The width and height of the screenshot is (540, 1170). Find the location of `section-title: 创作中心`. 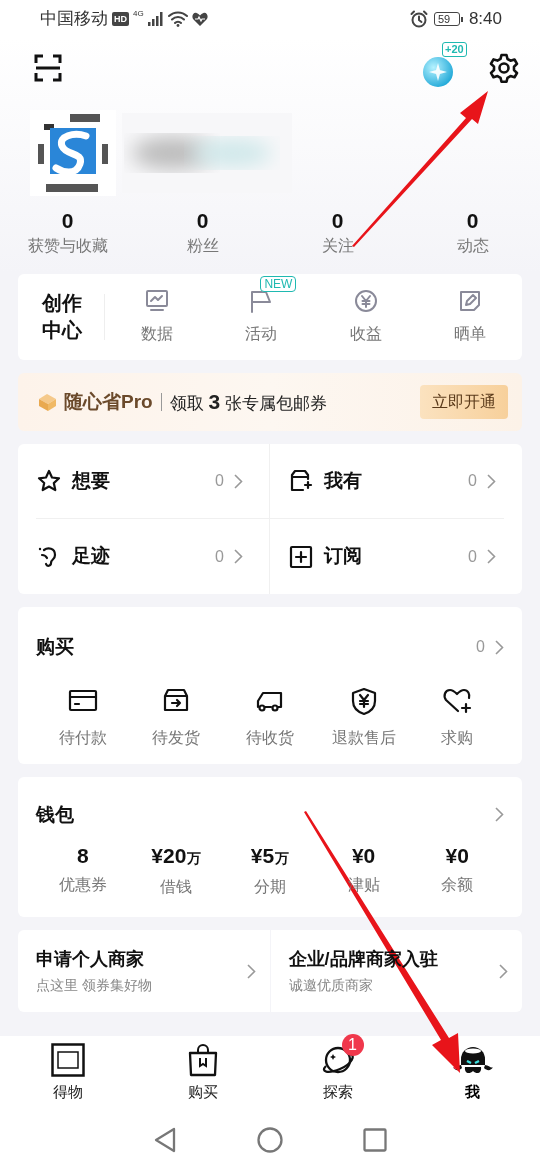

section-title: 创作中心 is located at coordinates (62, 317).